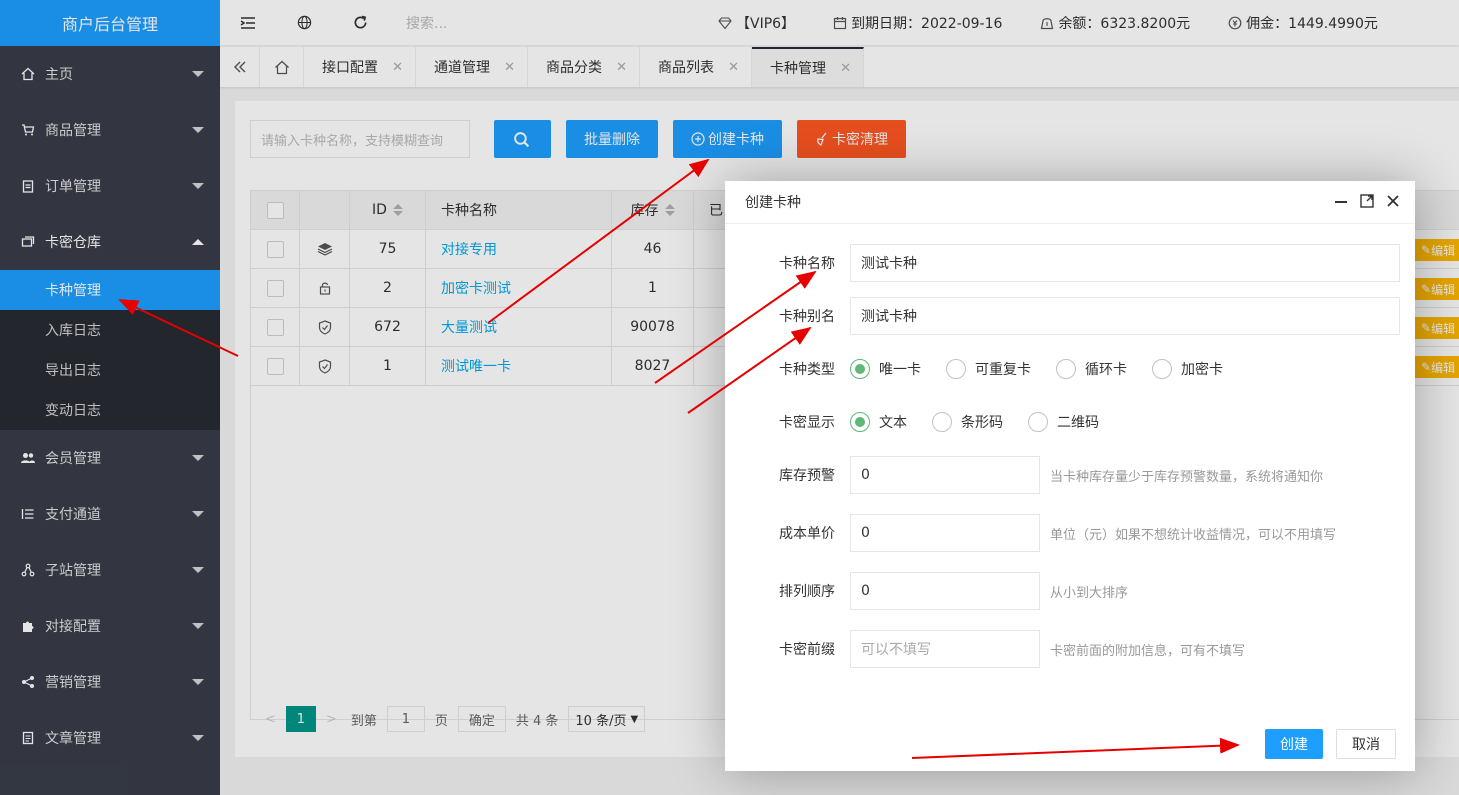 The height and width of the screenshot is (795, 1459). I want to click on radio-label: 循环卡, so click(1106, 370).